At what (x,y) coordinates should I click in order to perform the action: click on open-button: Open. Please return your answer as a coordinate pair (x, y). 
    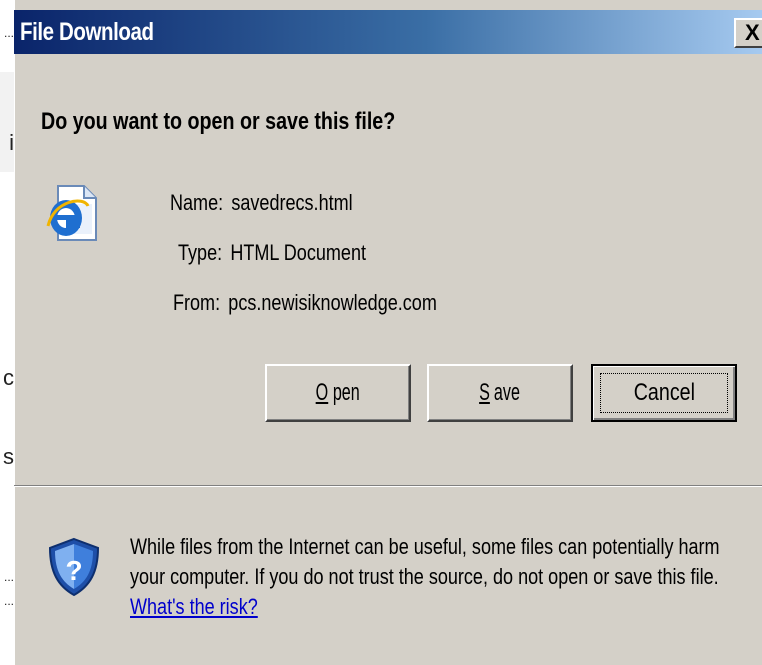
    Looking at the image, I should click on (338, 393).